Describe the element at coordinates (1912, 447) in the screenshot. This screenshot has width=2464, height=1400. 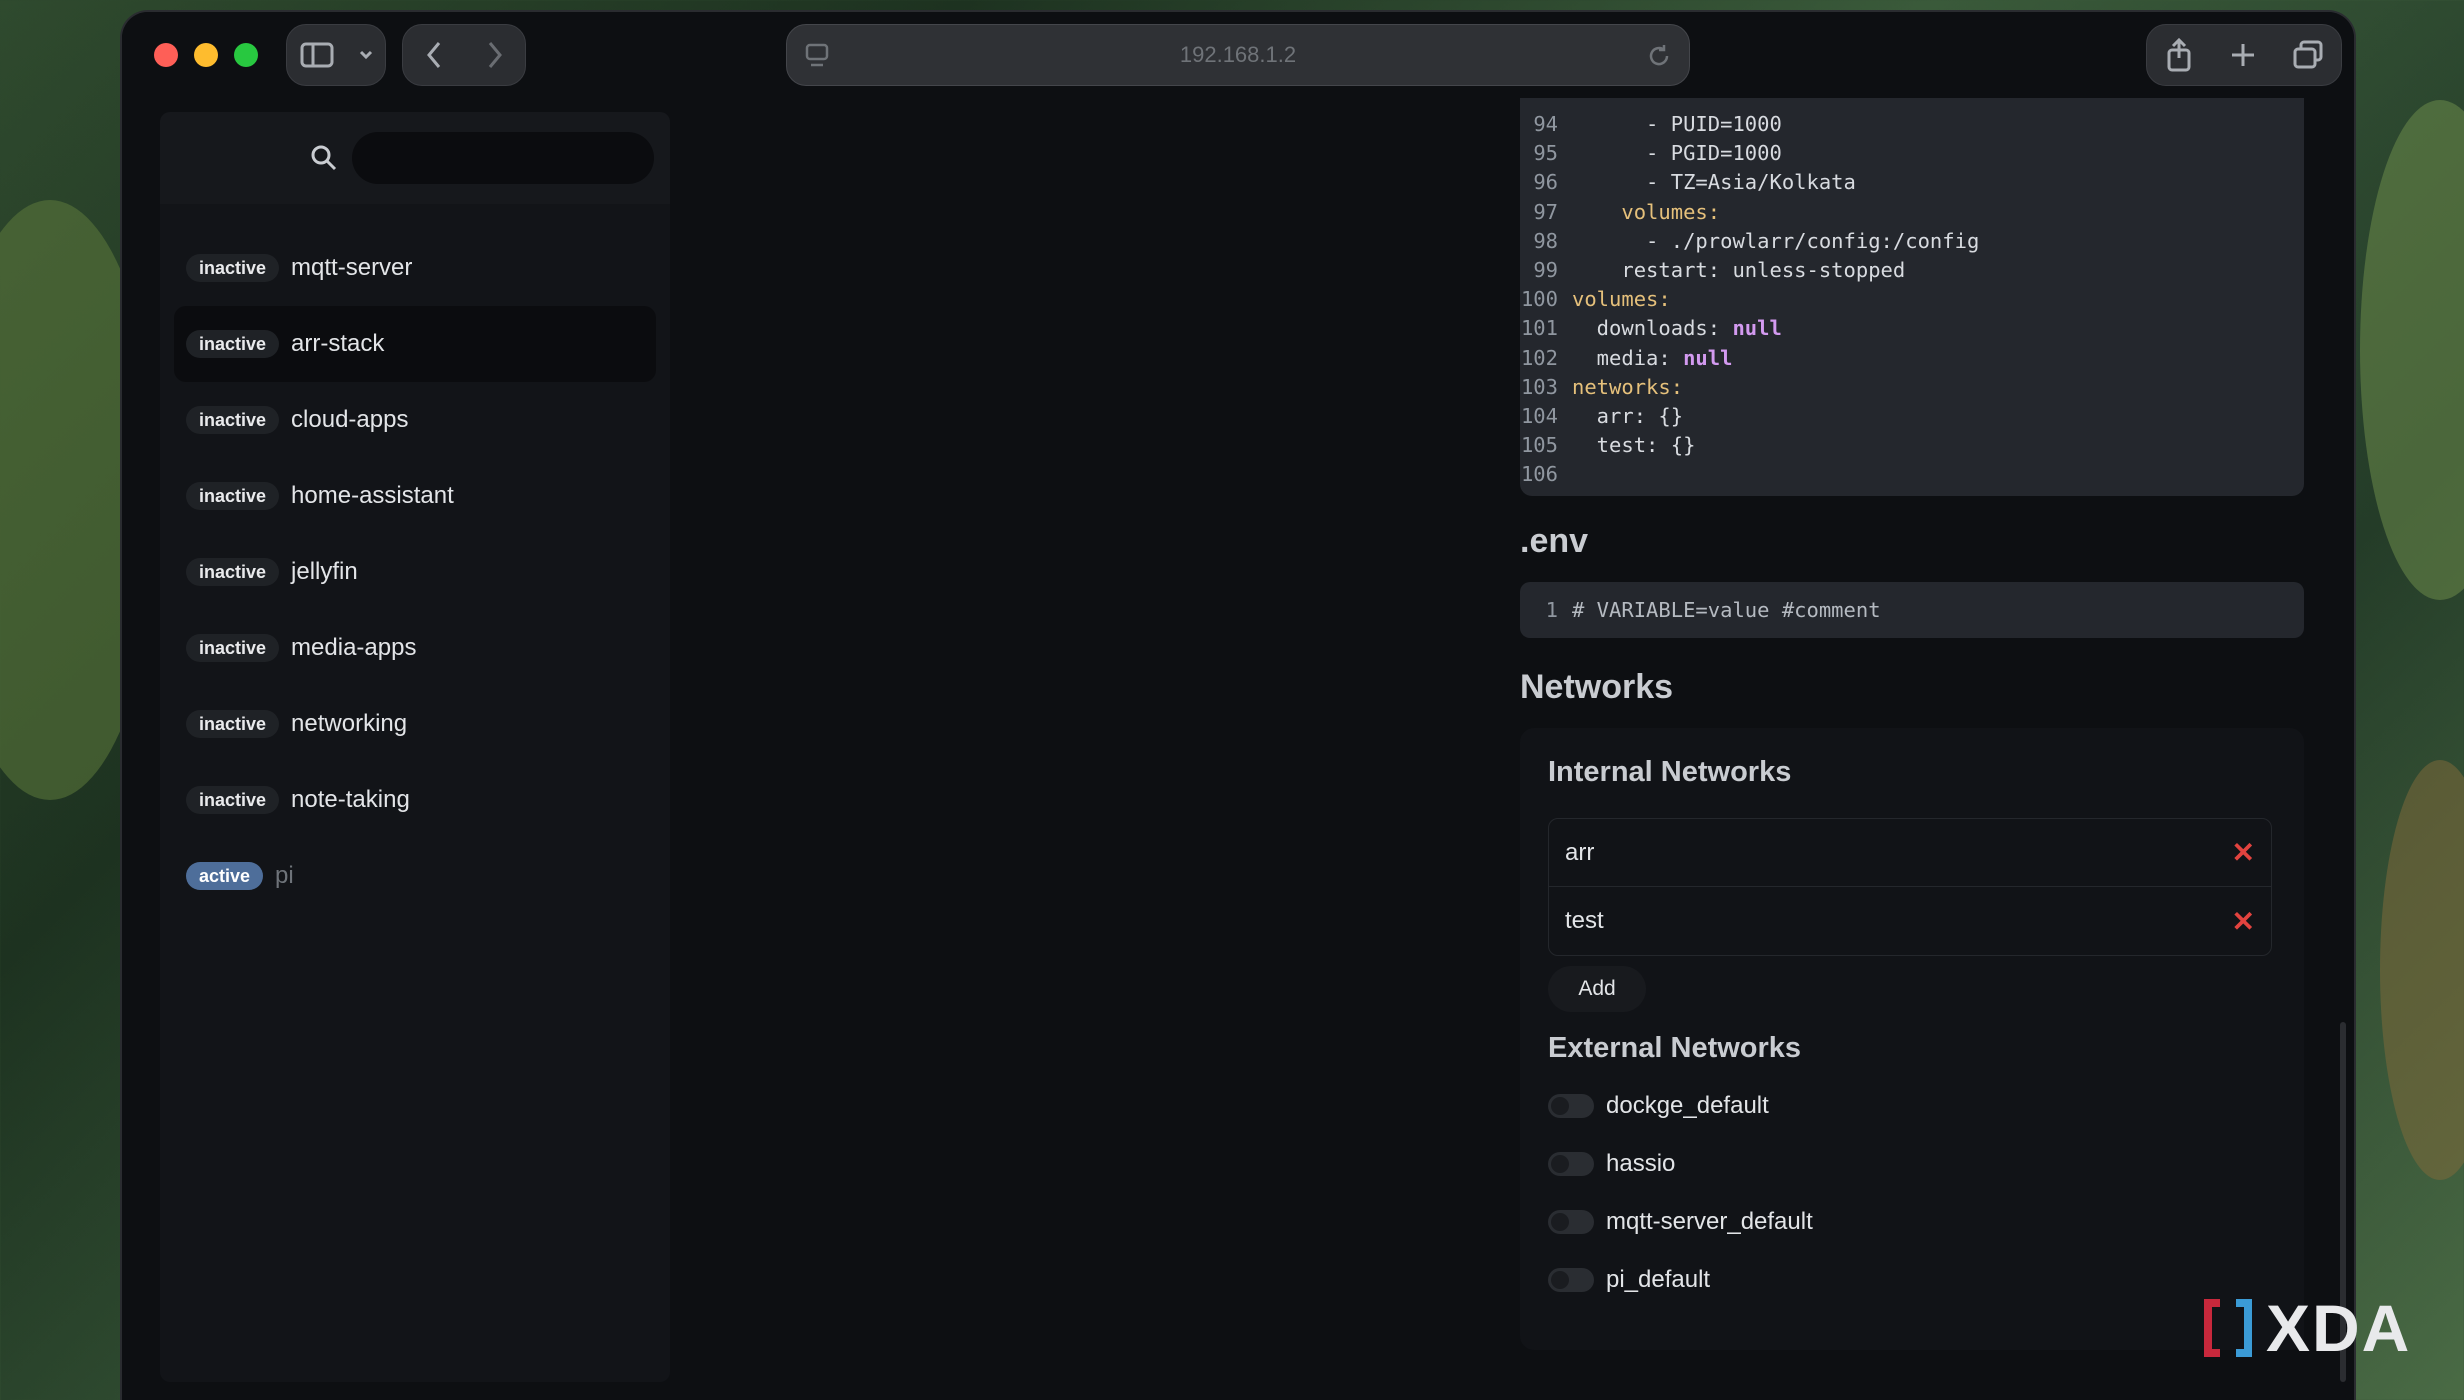
I see `code-line: 105 test: {}` at that location.